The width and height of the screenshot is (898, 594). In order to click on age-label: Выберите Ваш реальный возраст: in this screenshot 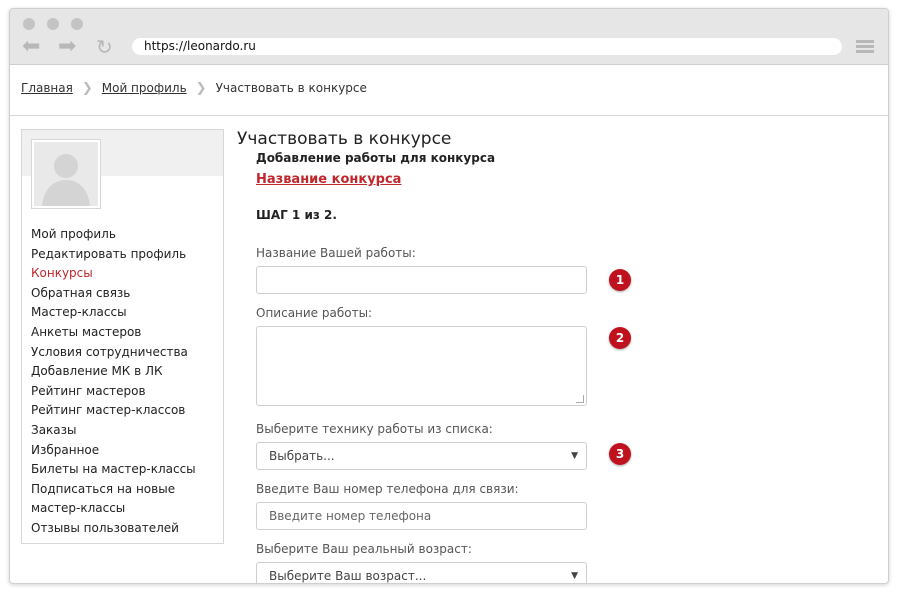, I will do `click(364, 549)`.